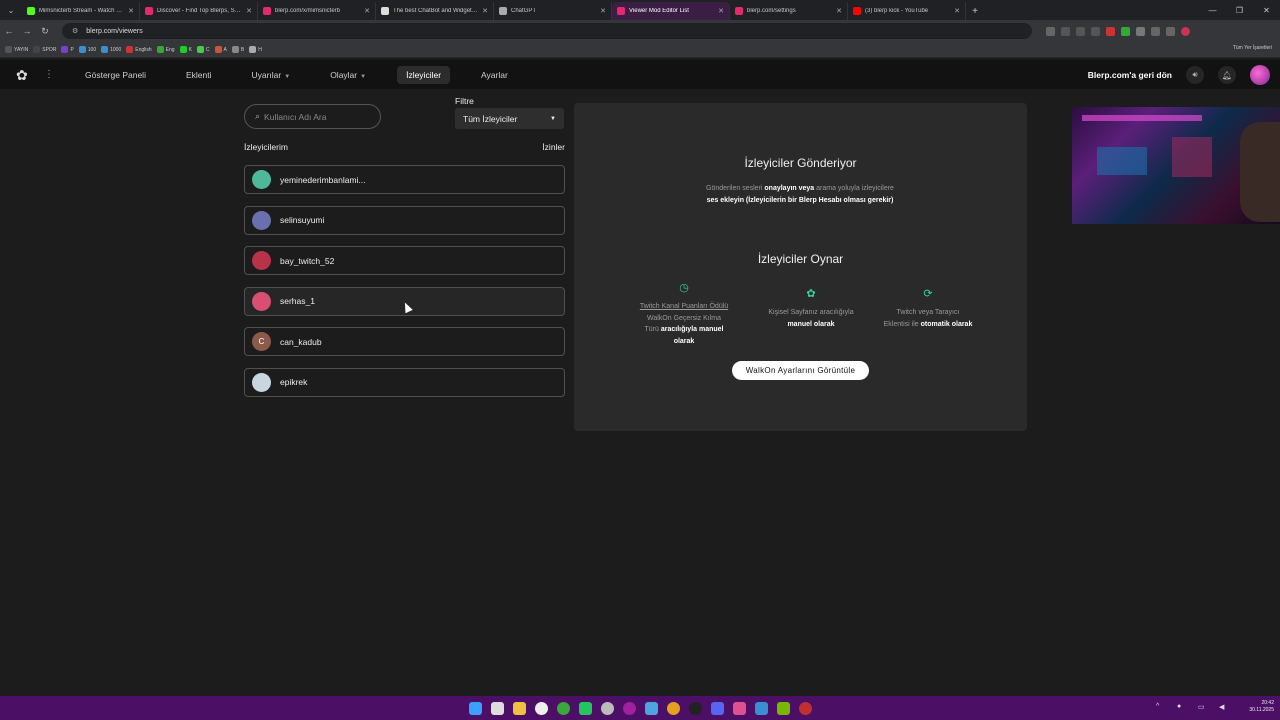 This screenshot has height=720, width=1280. What do you see at coordinates (1185, 31) in the screenshot?
I see `profile-icon` at bounding box center [1185, 31].